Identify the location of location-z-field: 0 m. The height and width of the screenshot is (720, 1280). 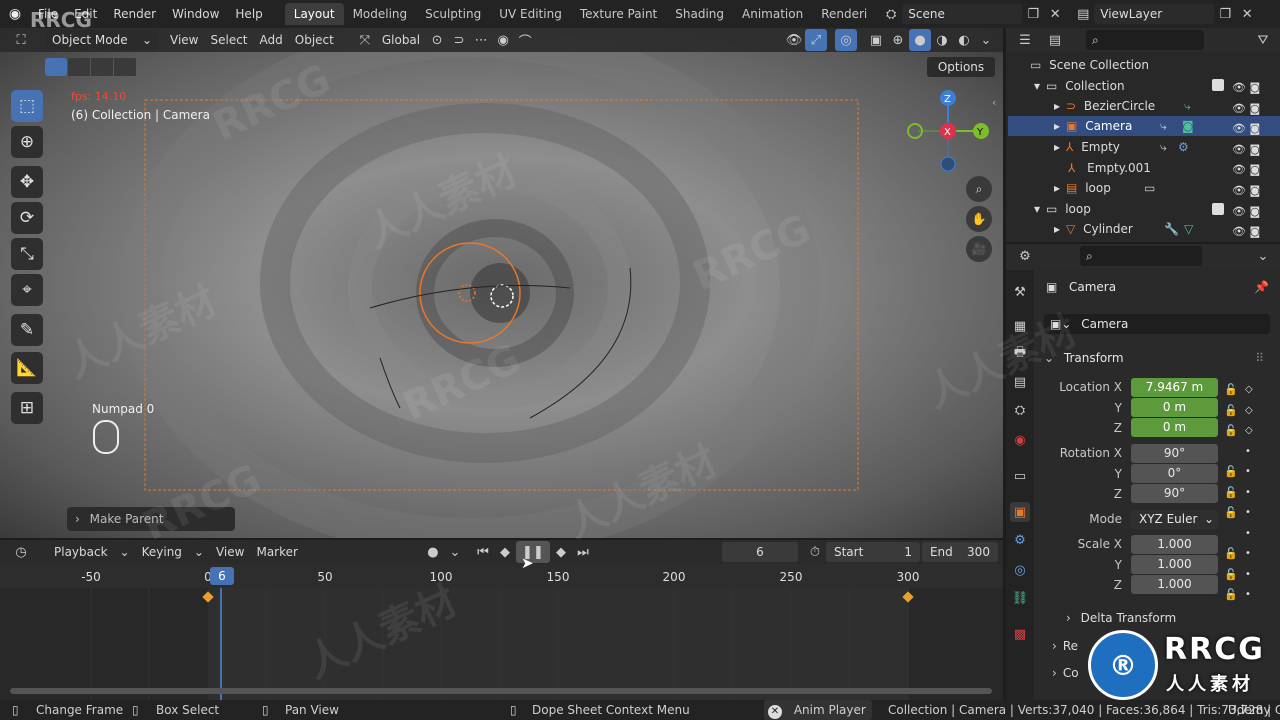
(1174, 427).